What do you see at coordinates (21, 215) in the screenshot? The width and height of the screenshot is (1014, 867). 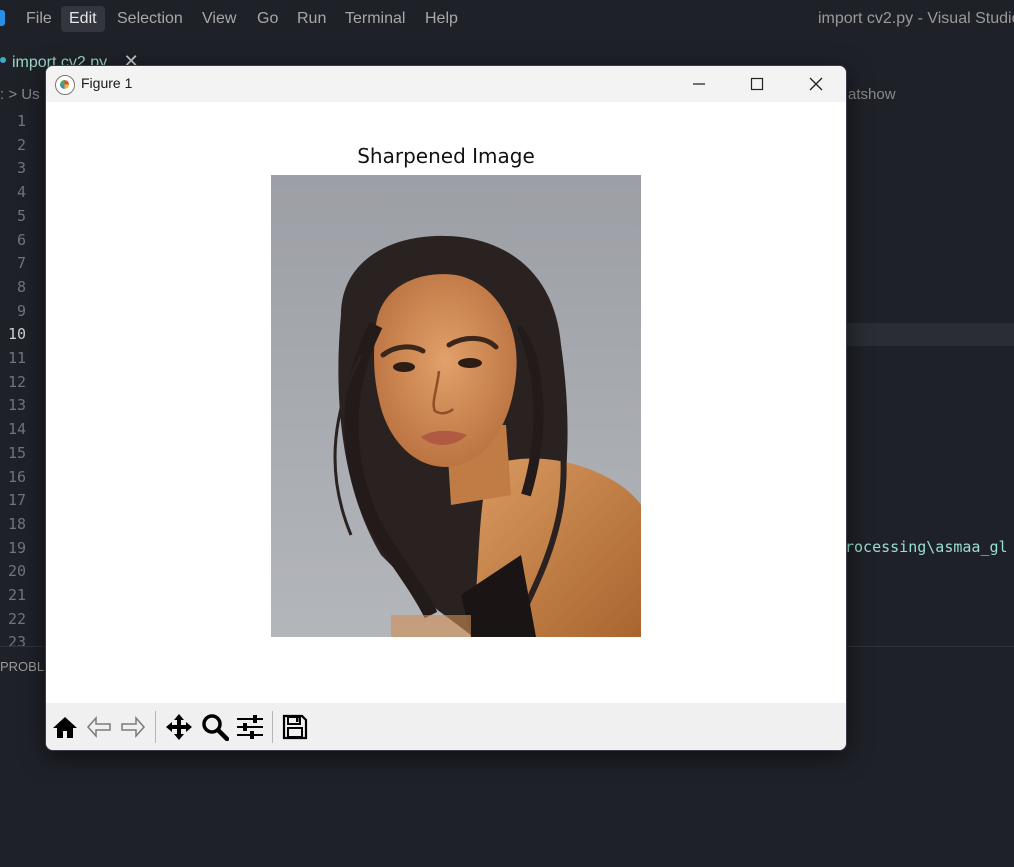 I see `line-number: 5` at bounding box center [21, 215].